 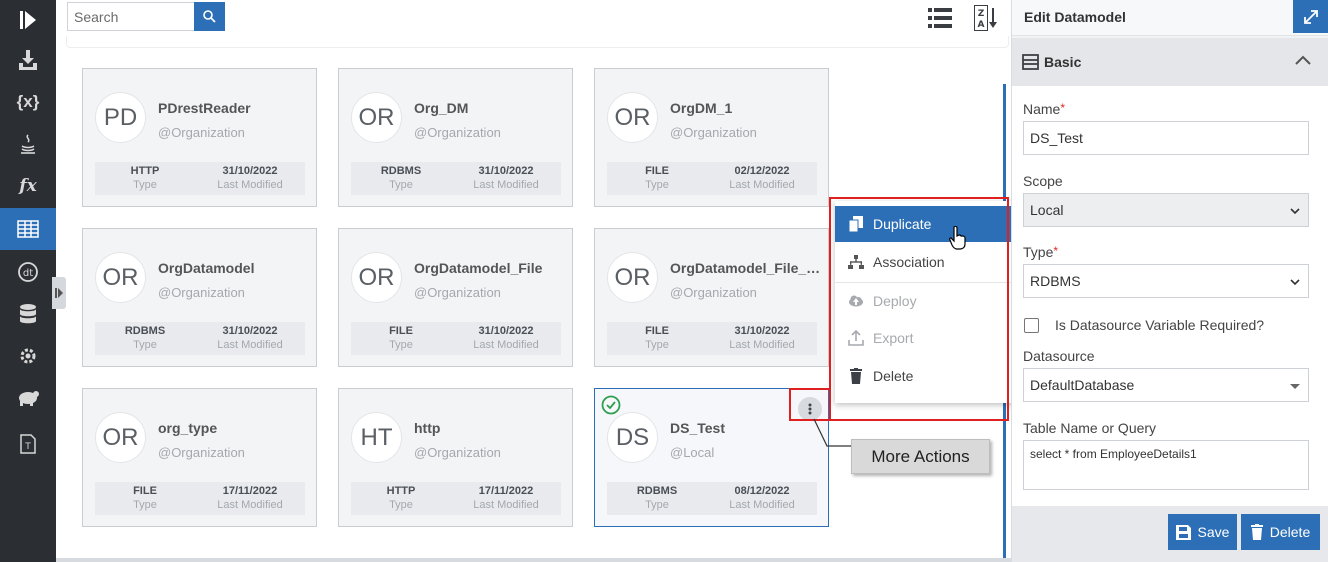 What do you see at coordinates (1055, 281) in the screenshot?
I see `type-value: RDBMS` at bounding box center [1055, 281].